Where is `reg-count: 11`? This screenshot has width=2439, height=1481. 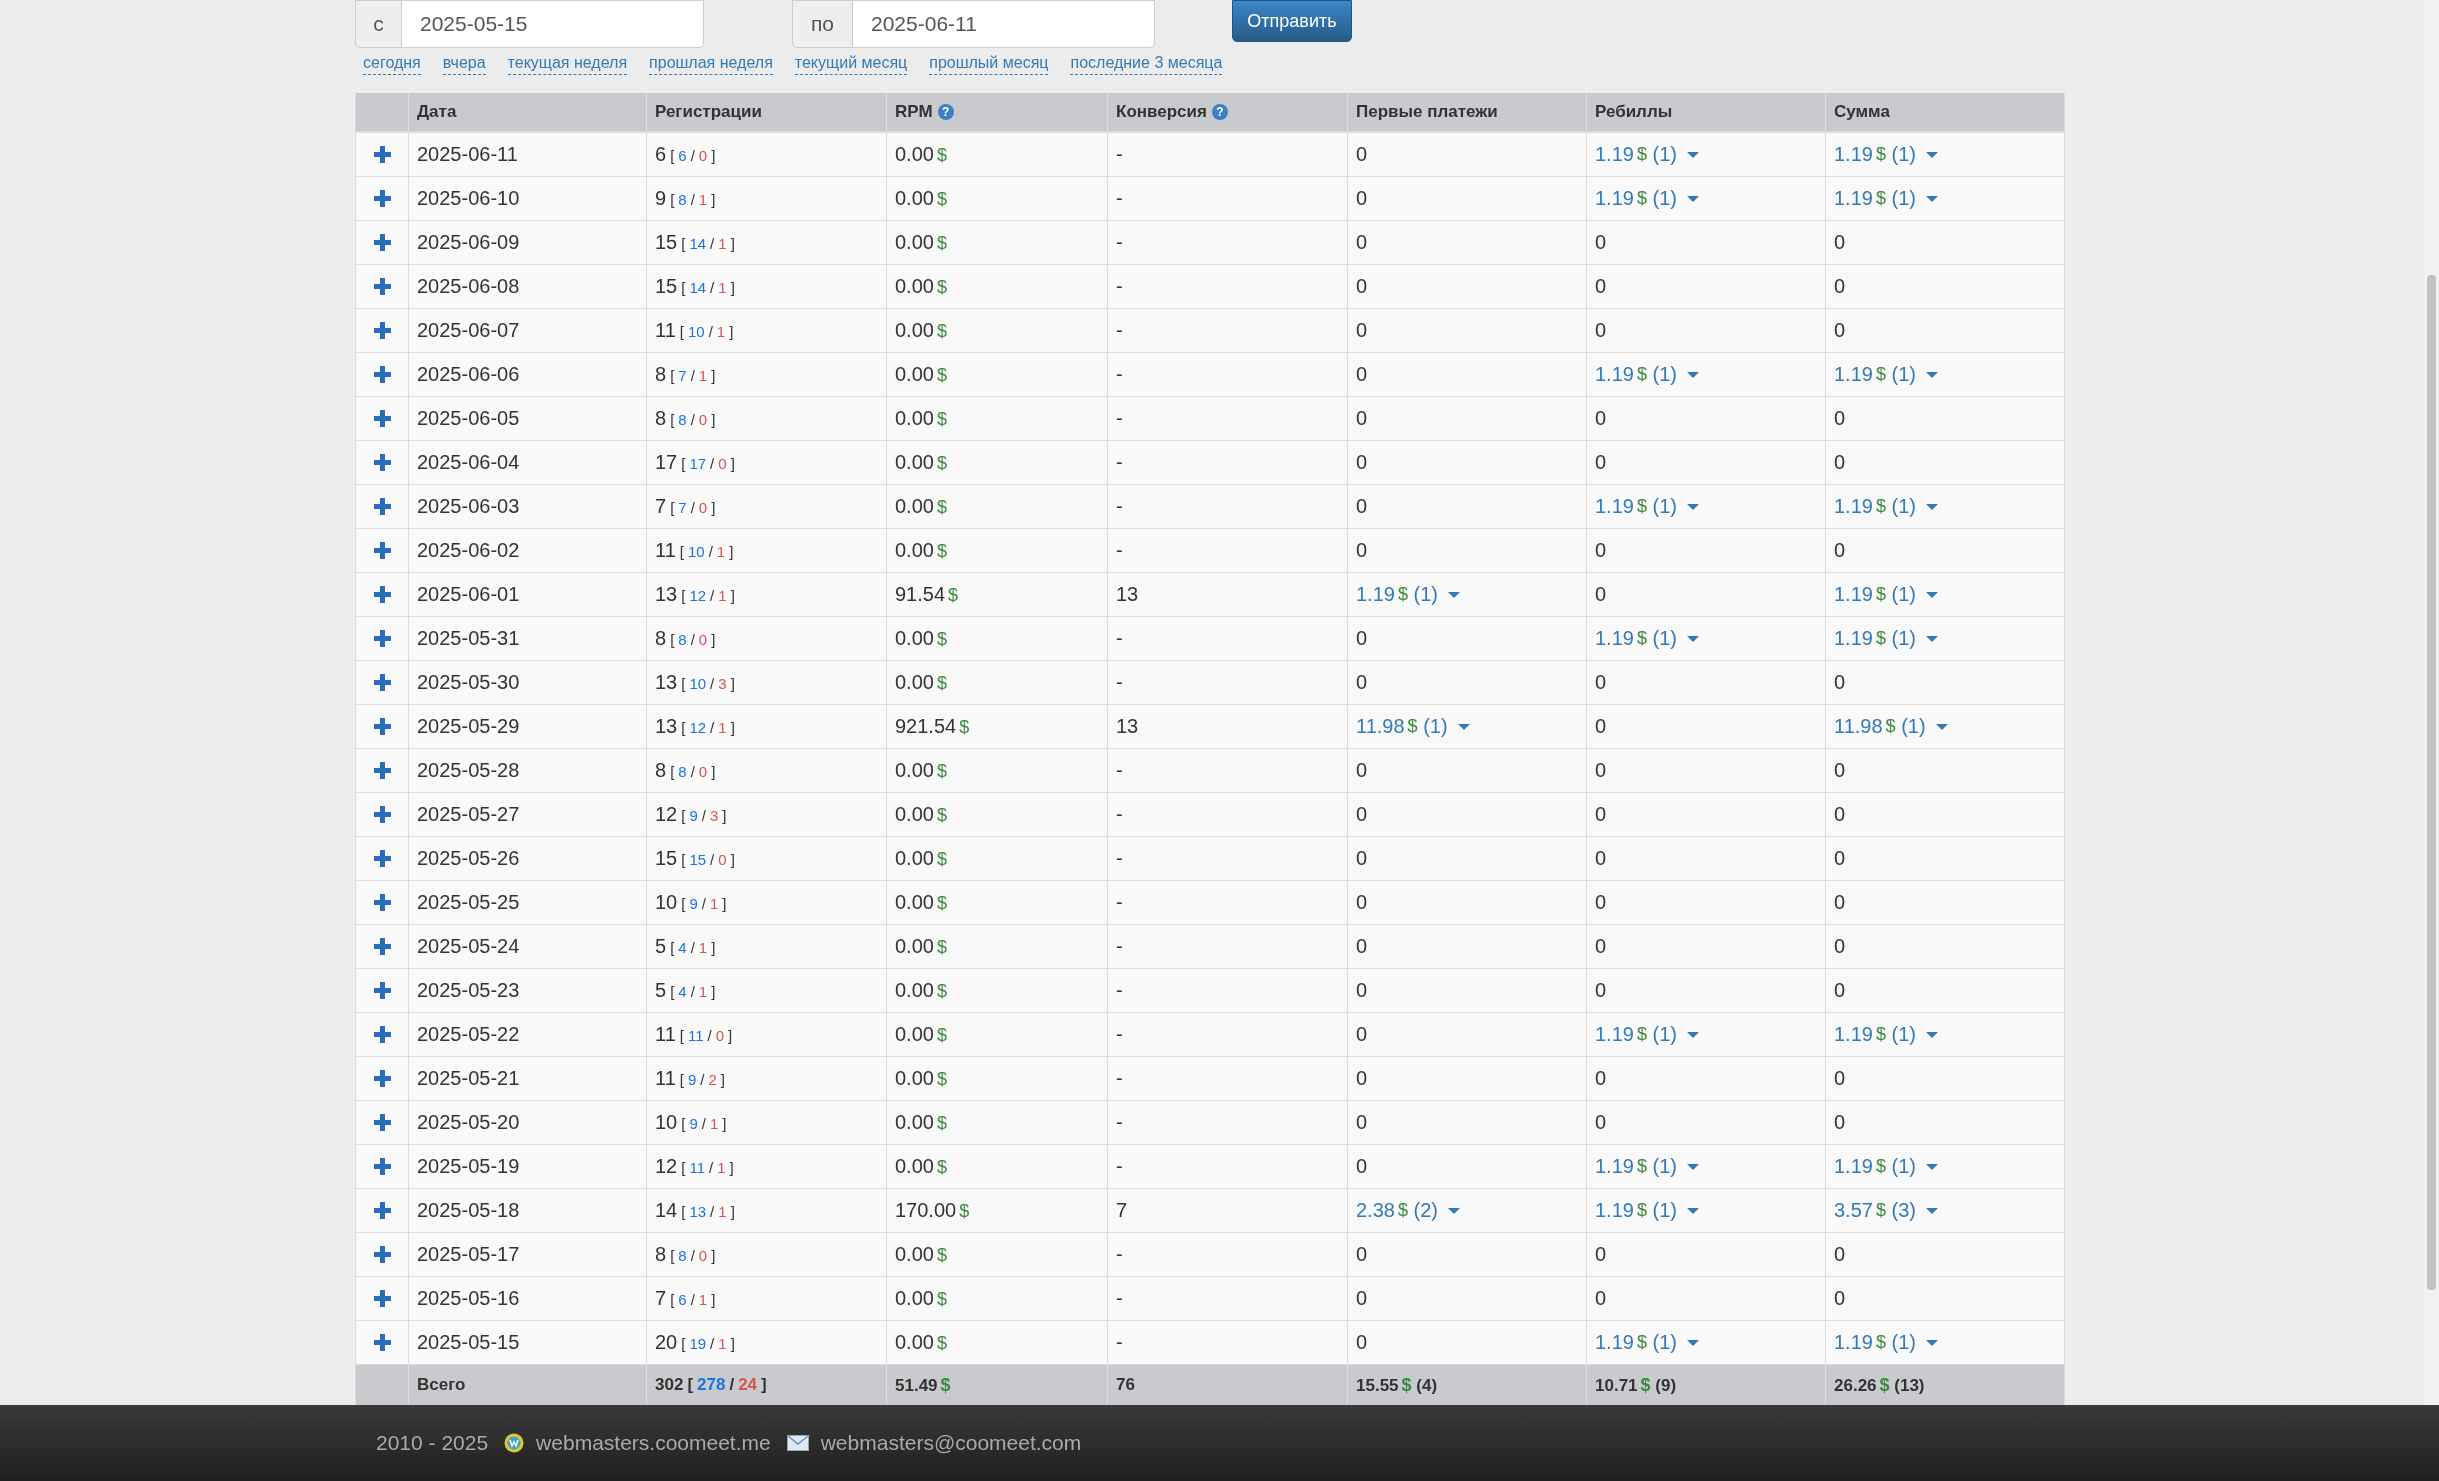
reg-count: 11 is located at coordinates (665, 1034).